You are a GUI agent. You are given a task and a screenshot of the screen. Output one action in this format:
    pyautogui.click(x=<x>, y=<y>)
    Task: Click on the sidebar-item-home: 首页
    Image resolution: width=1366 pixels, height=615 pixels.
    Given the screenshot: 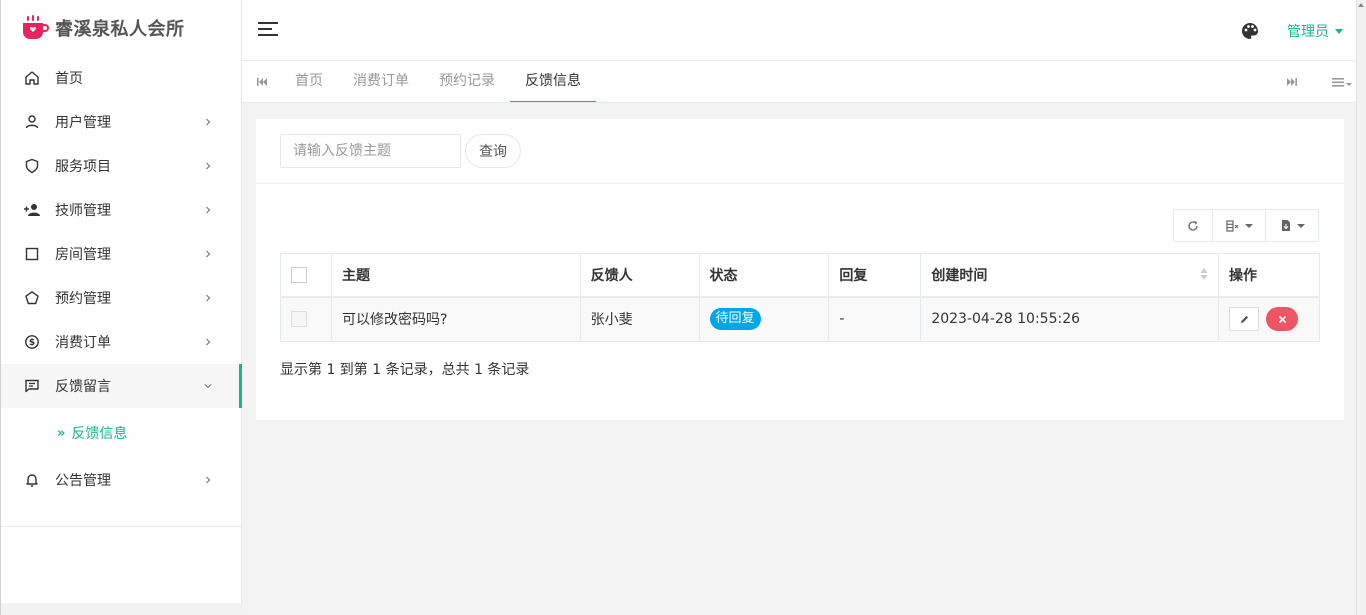 What is the action you would take?
    pyautogui.click(x=121, y=78)
    